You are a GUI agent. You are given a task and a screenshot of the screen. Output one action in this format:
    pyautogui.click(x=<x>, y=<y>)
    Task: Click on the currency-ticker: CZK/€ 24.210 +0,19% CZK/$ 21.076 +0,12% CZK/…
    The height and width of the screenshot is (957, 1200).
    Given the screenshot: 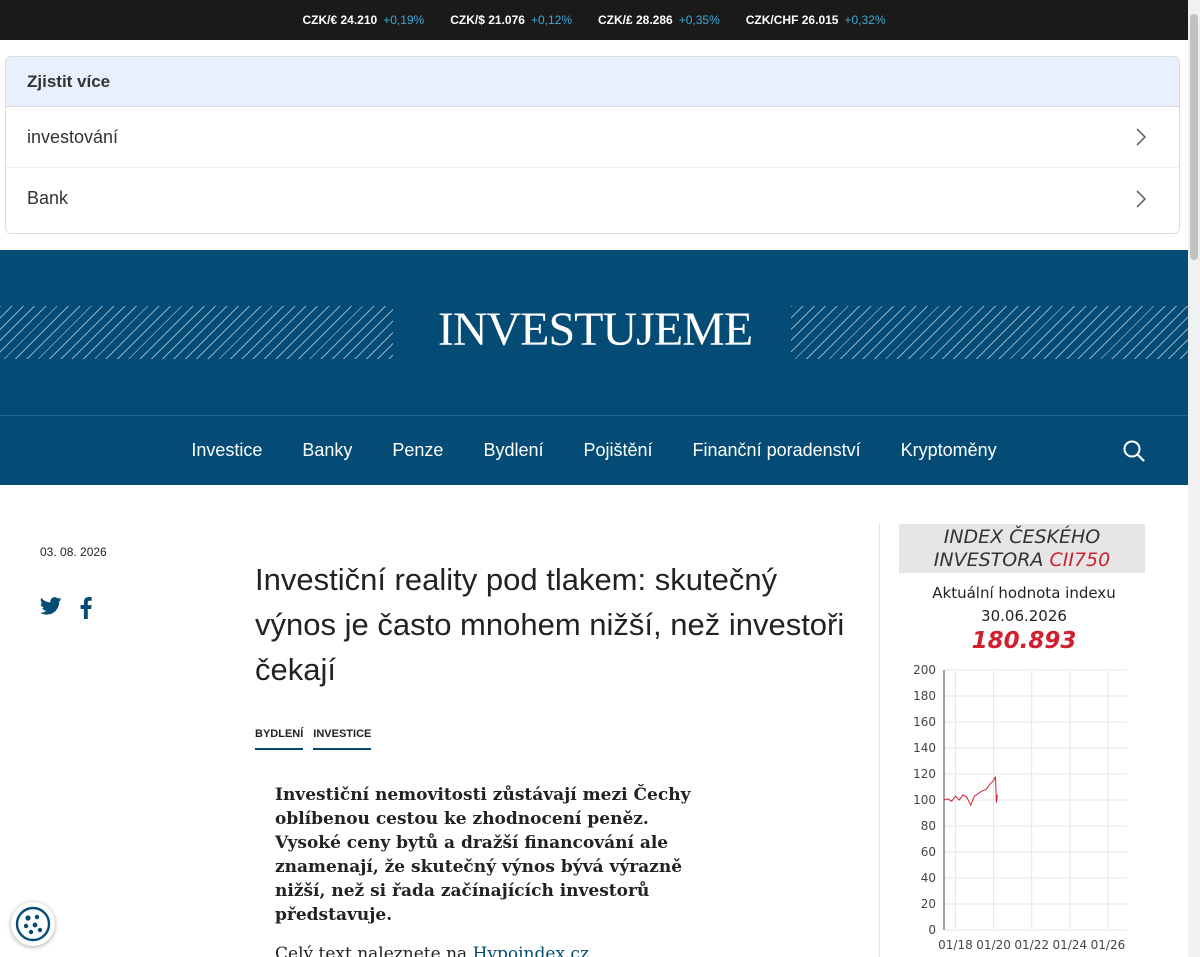 What is the action you would take?
    pyautogui.click(x=594, y=20)
    